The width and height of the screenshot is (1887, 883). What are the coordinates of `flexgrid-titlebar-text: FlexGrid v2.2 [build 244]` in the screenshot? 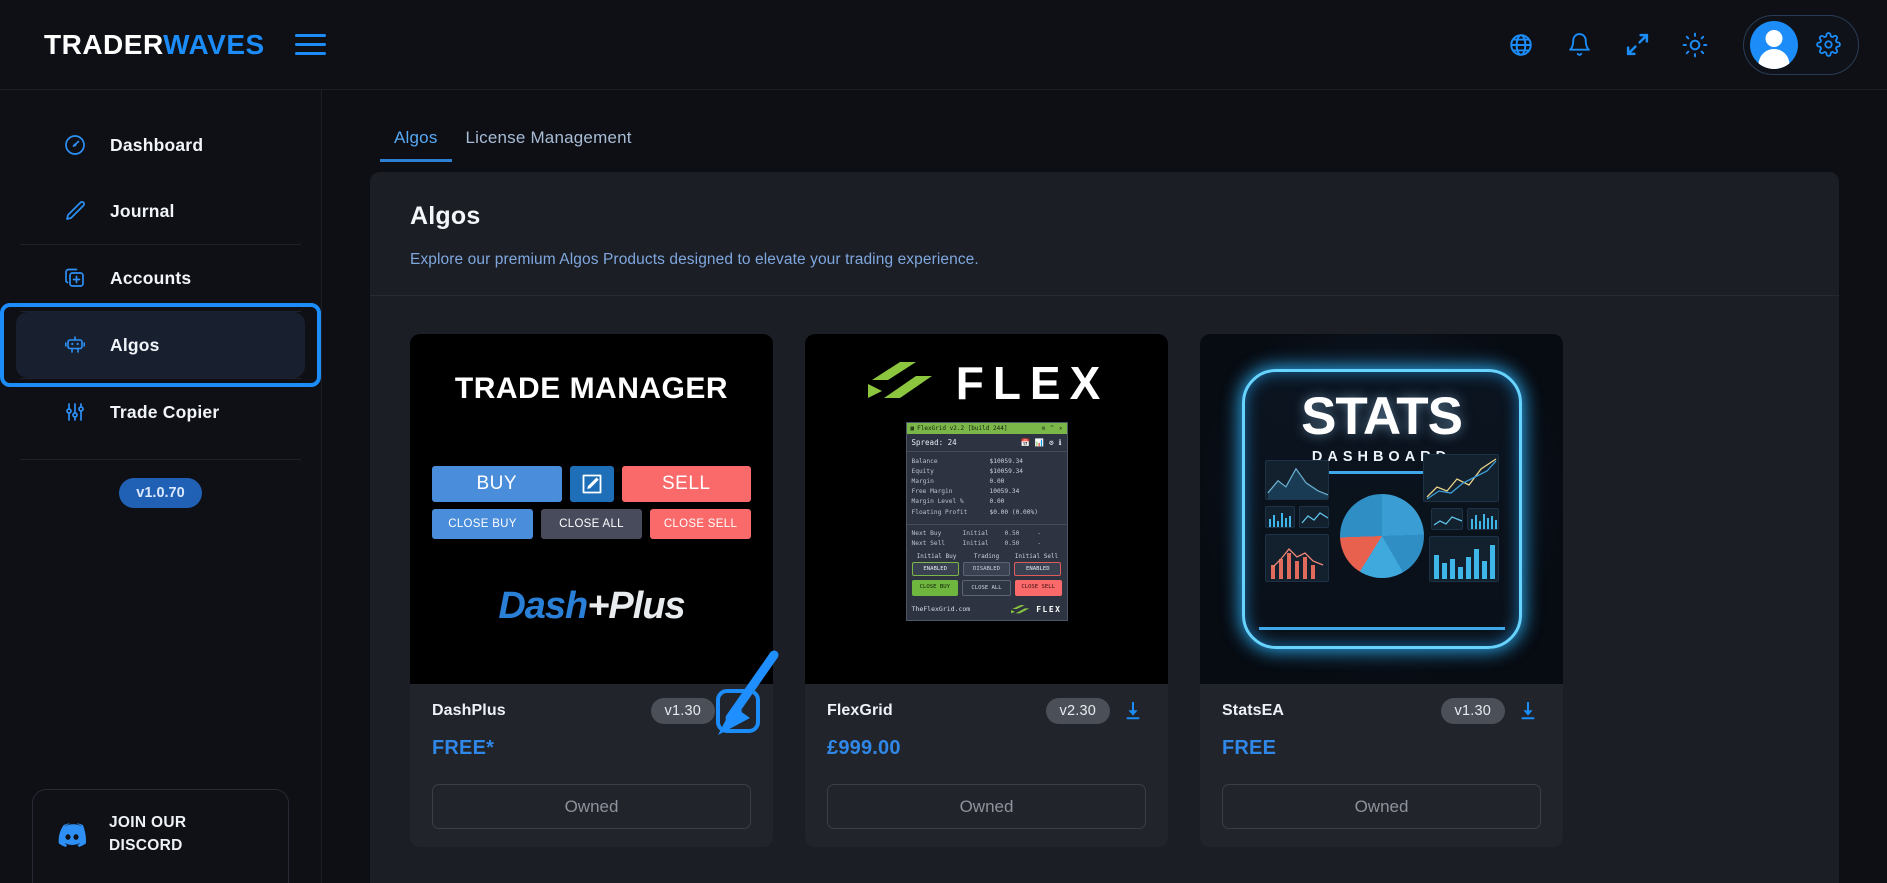 It's located at (962, 428).